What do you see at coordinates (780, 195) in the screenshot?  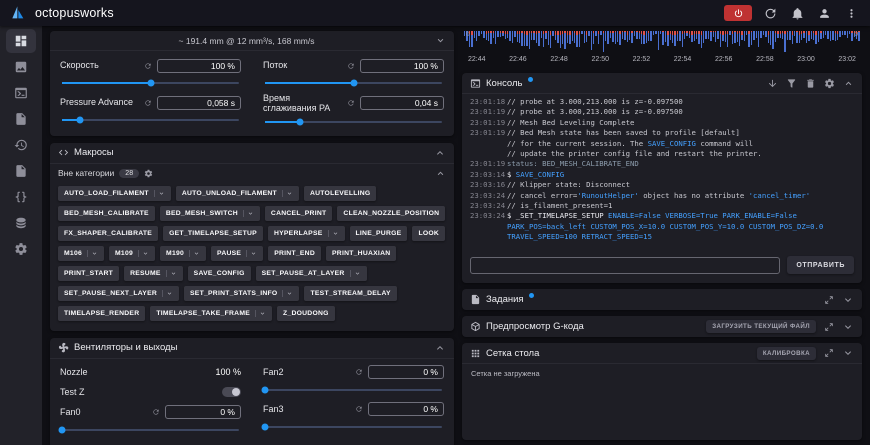 I see `console-command-link: 'cancel_timer'` at bounding box center [780, 195].